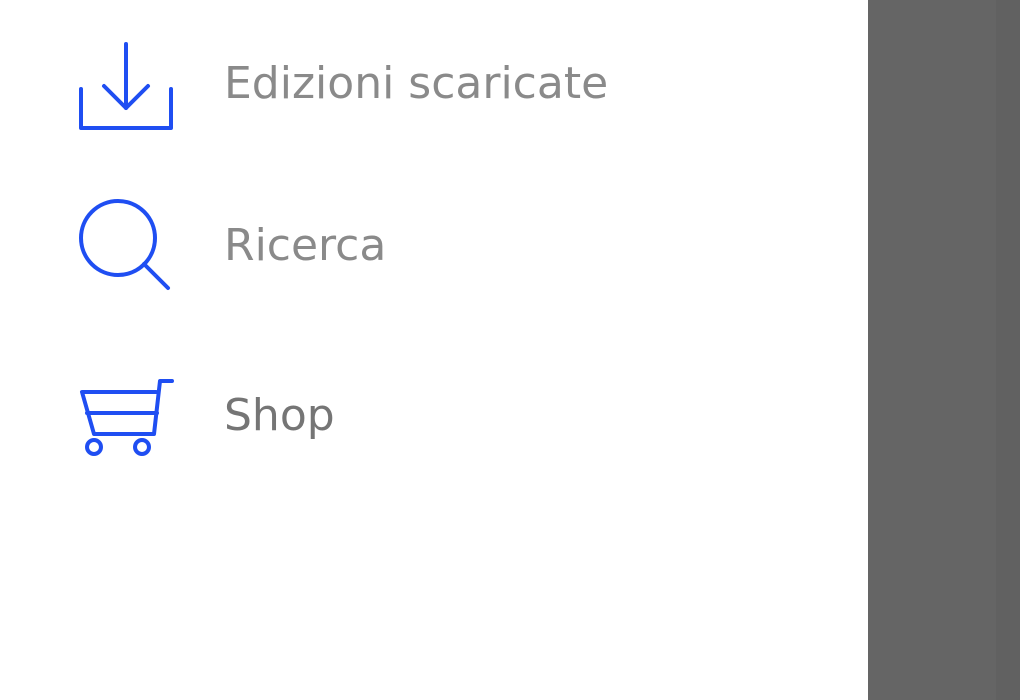 The image size is (1020, 700). What do you see at coordinates (126, 420) in the screenshot?
I see `cart-icon` at bounding box center [126, 420].